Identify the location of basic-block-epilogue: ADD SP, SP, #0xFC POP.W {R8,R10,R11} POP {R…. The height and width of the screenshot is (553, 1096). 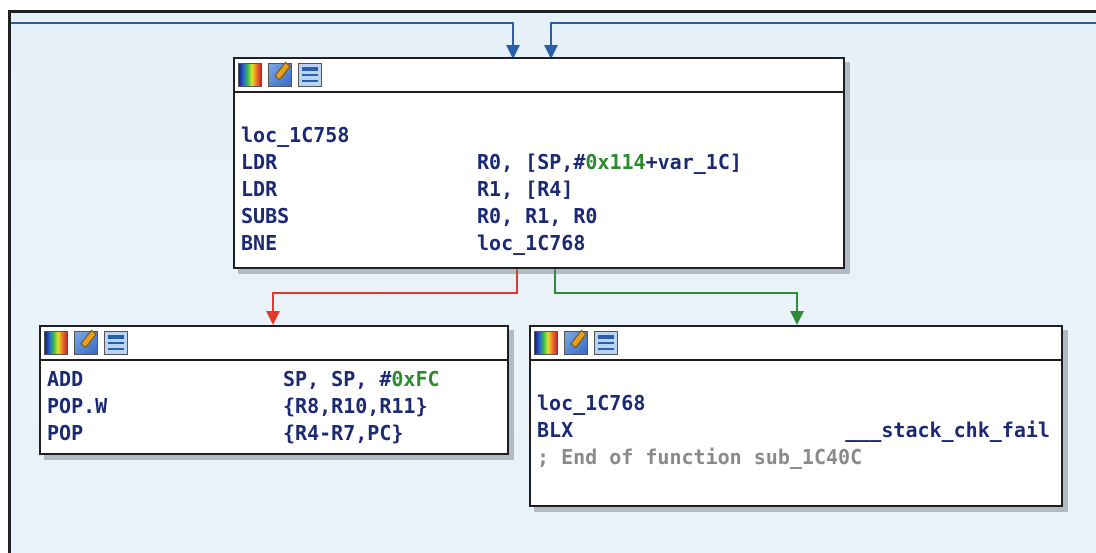
(274, 390).